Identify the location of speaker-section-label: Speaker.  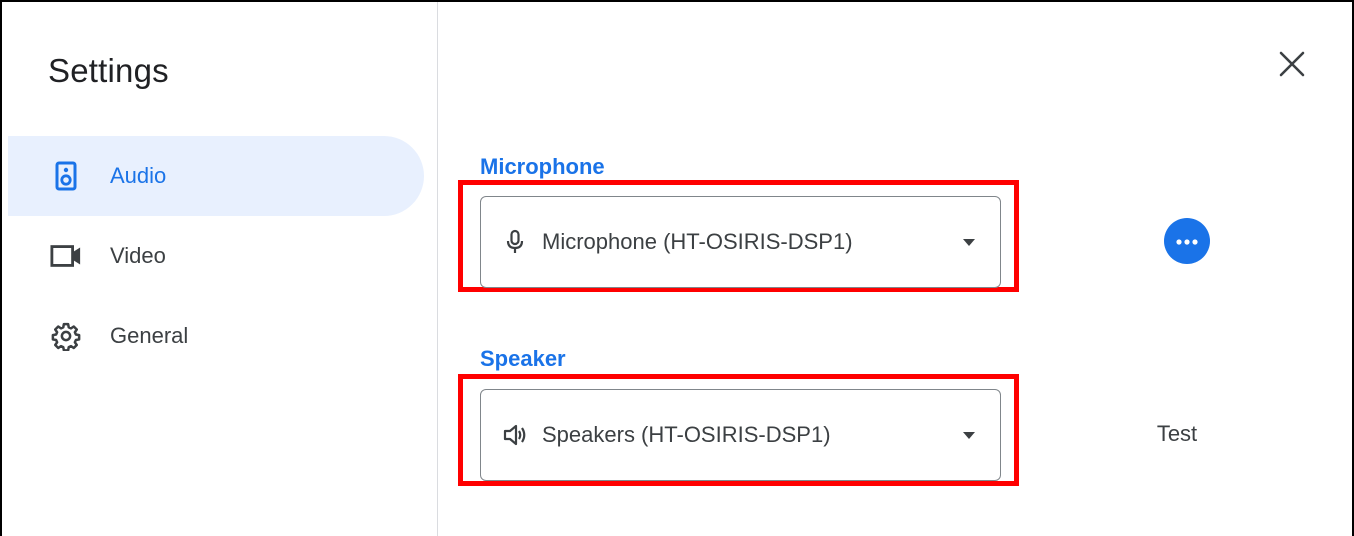
(523, 358).